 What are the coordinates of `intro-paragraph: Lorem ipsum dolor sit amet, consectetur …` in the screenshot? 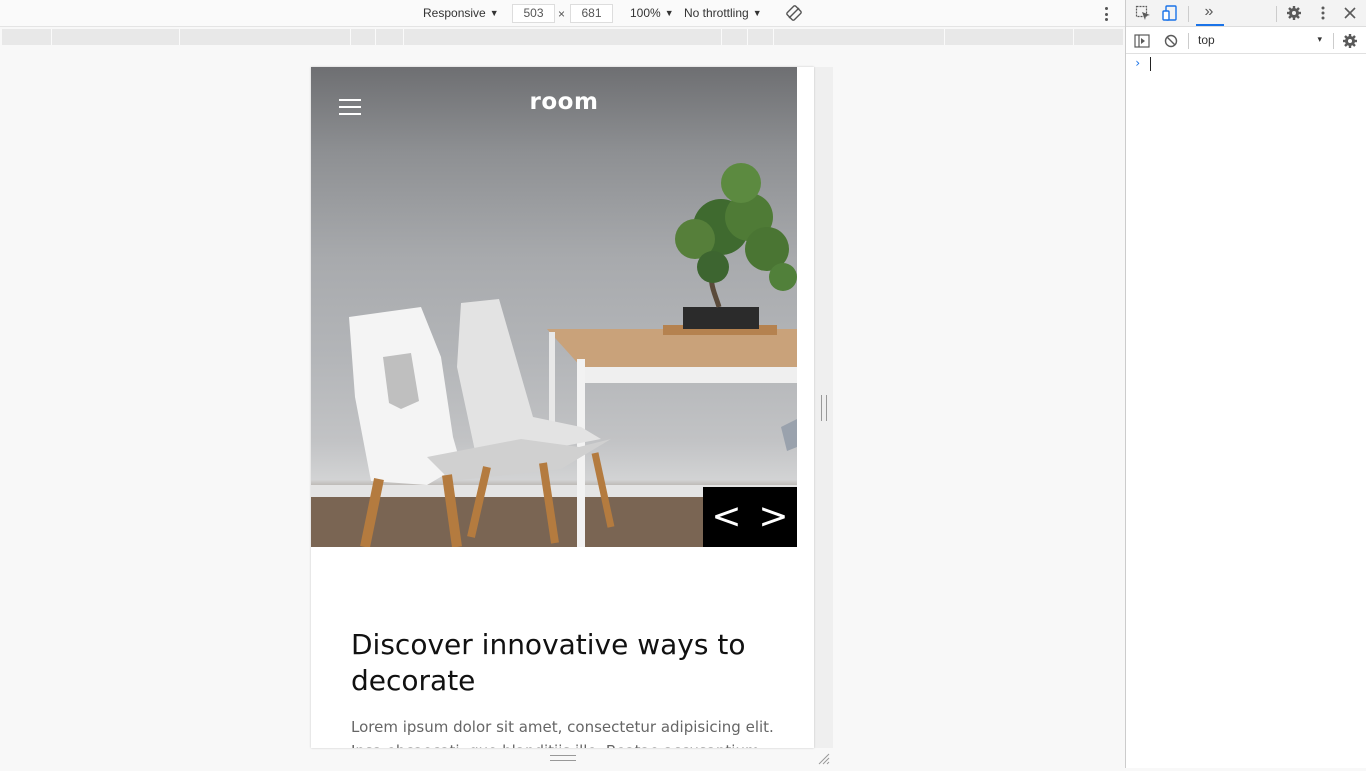 It's located at (562, 733).